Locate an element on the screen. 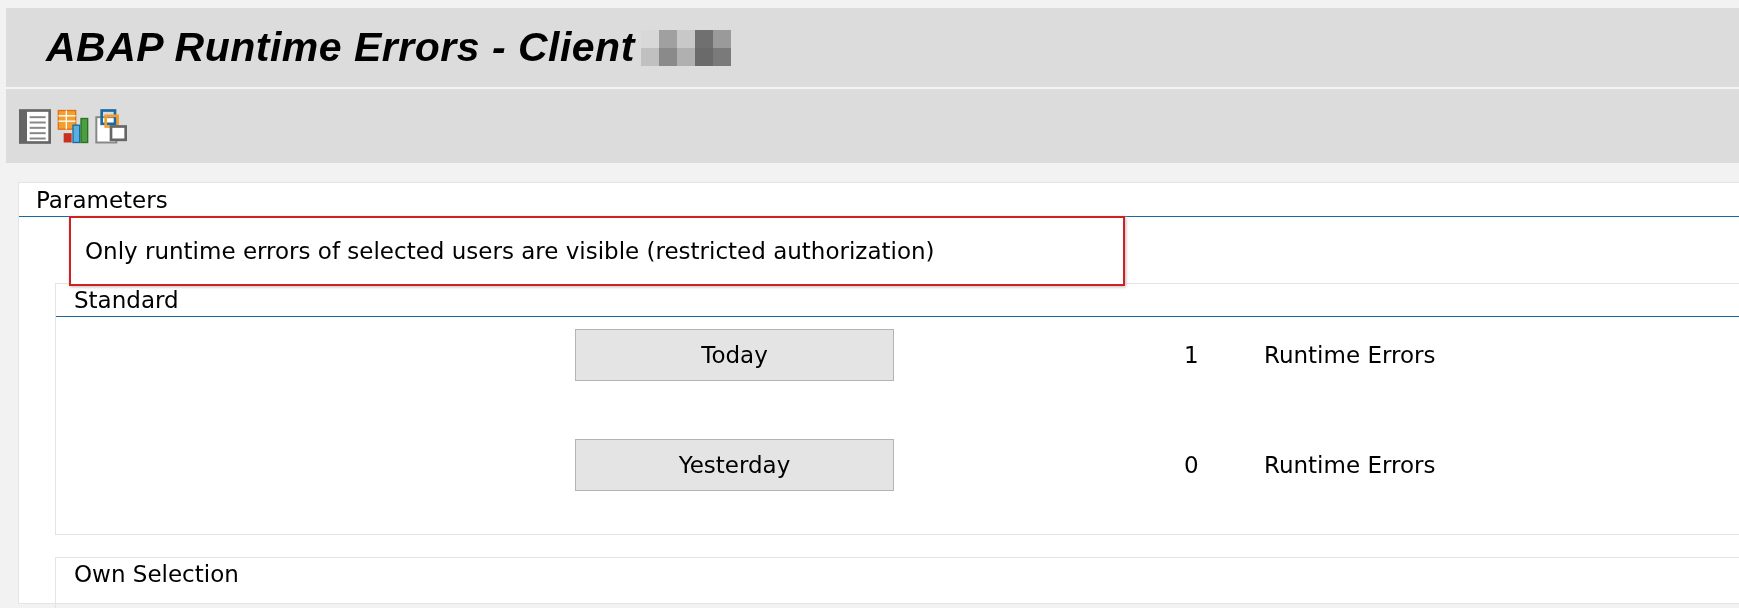 The width and height of the screenshot is (1739, 608). table-chart-icon is located at coordinates (73, 126).